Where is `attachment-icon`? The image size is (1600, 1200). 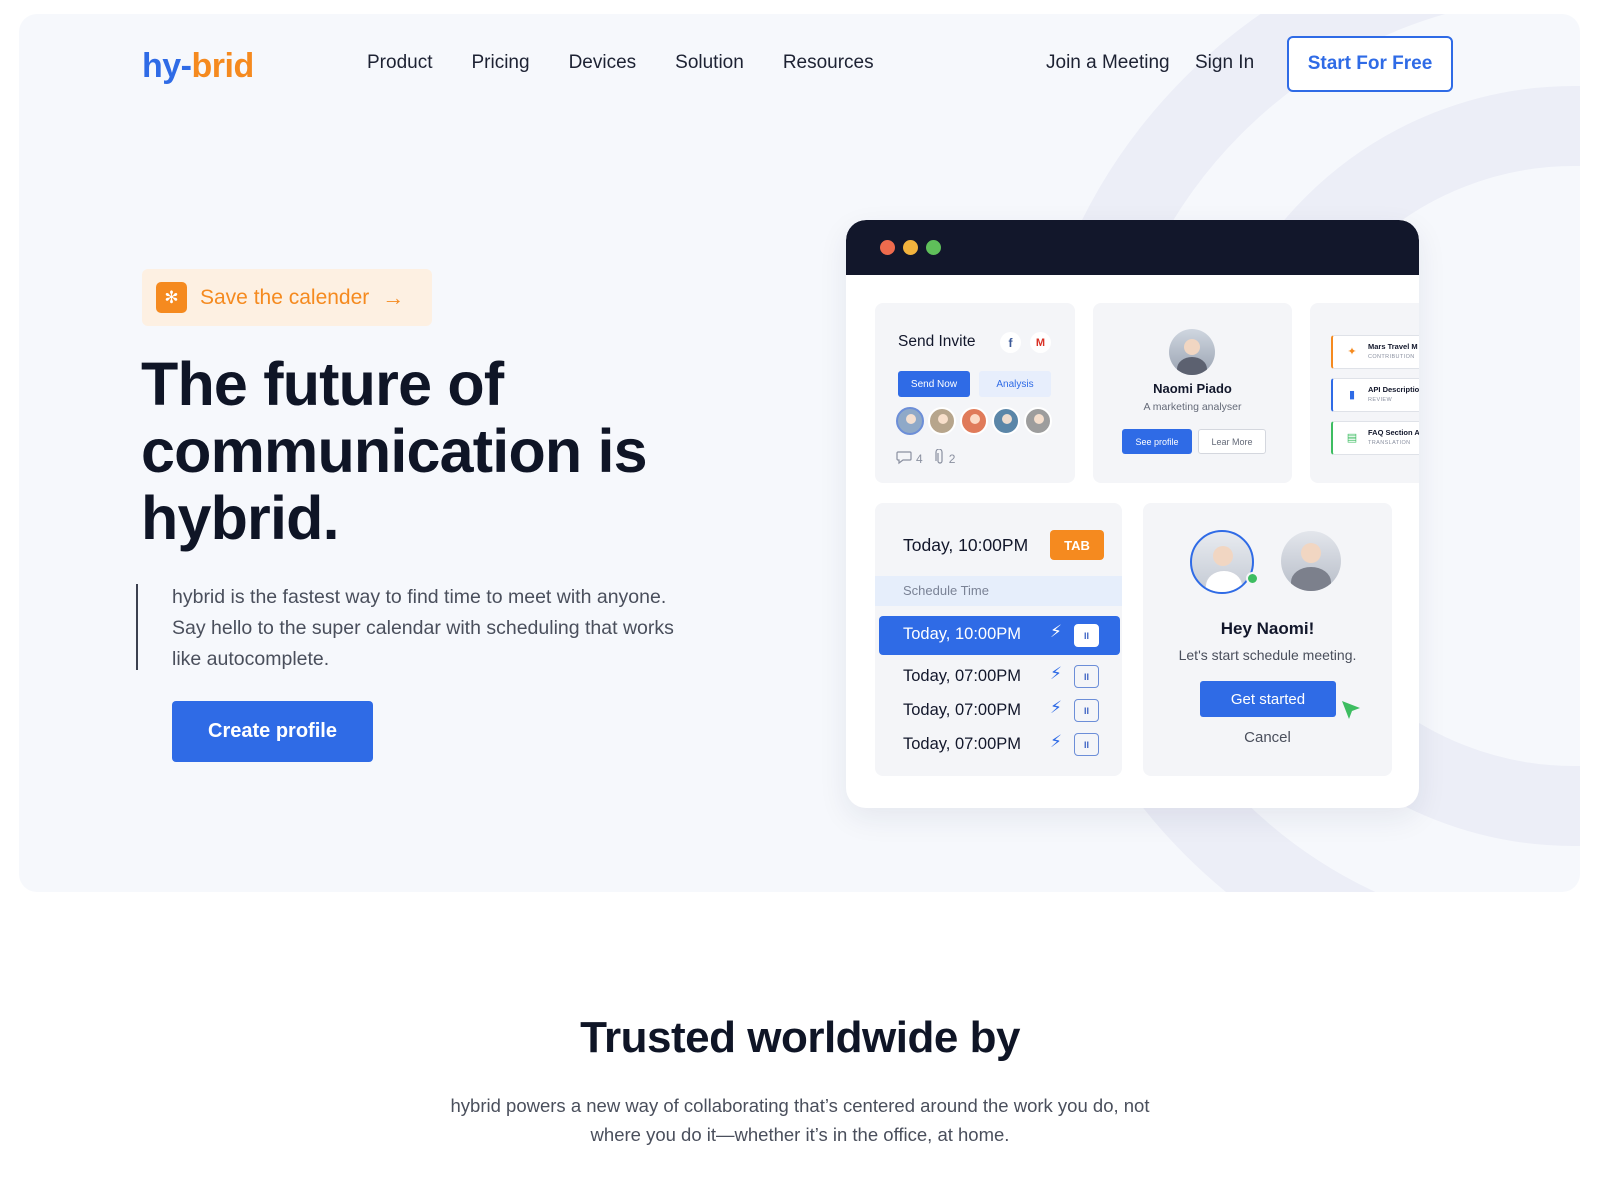 attachment-icon is located at coordinates (940, 458).